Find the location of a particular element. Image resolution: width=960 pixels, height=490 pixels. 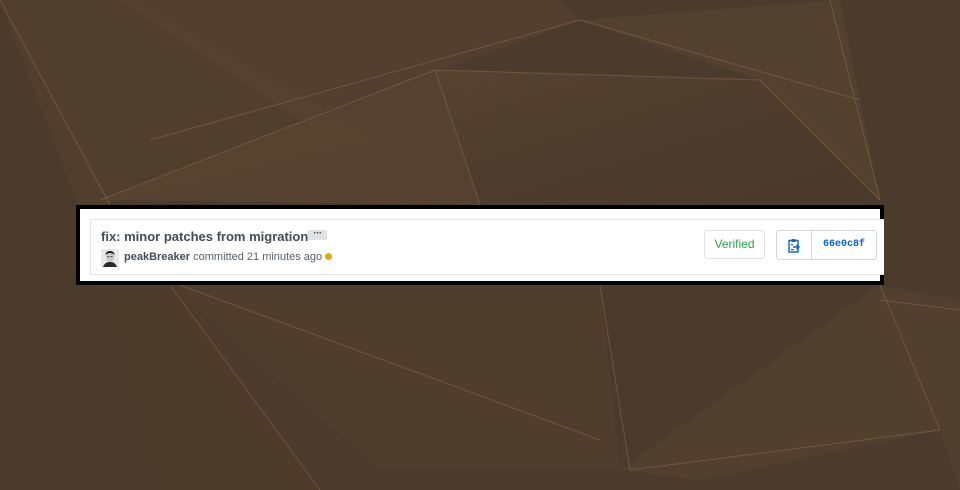

commit-sha-link: 66e0c8f is located at coordinates (844, 245).